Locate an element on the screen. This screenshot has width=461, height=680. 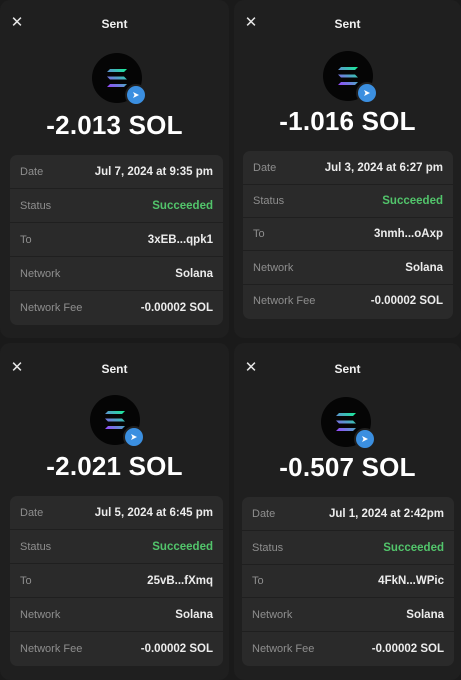
amount: -1.016 SOL is located at coordinates (347, 121).